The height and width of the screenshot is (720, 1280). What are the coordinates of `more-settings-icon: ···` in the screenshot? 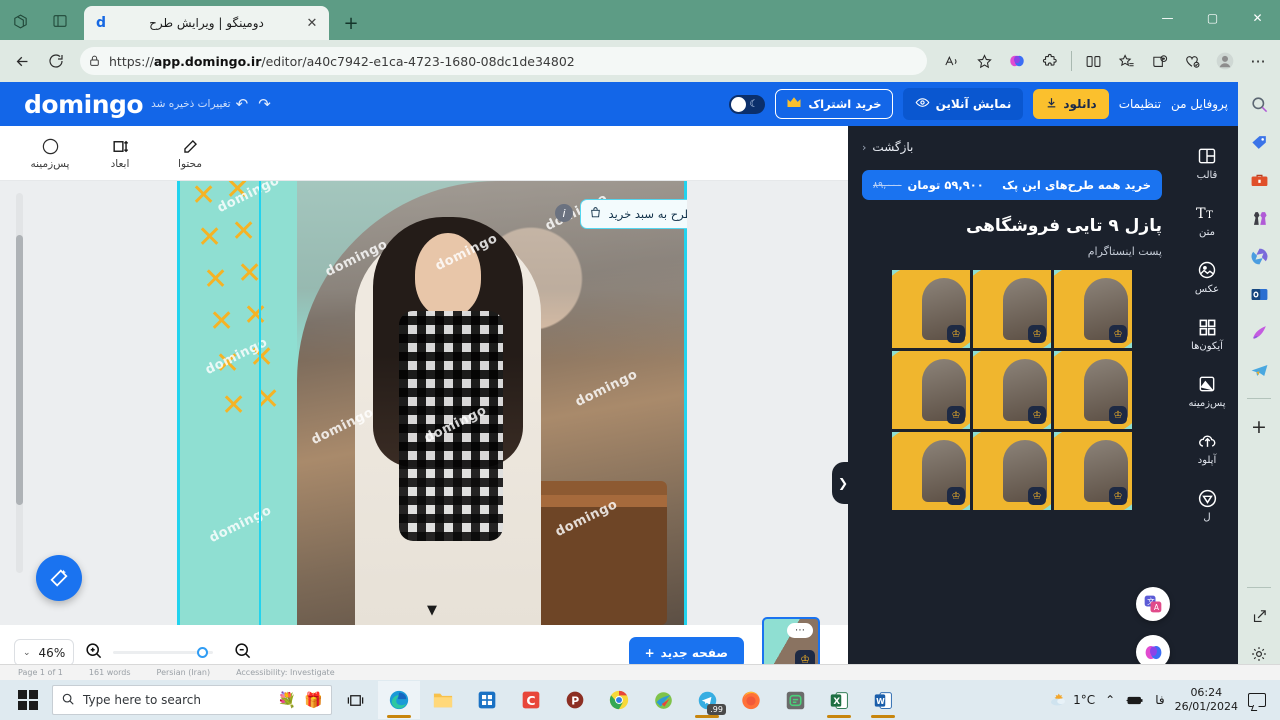 It's located at (1258, 61).